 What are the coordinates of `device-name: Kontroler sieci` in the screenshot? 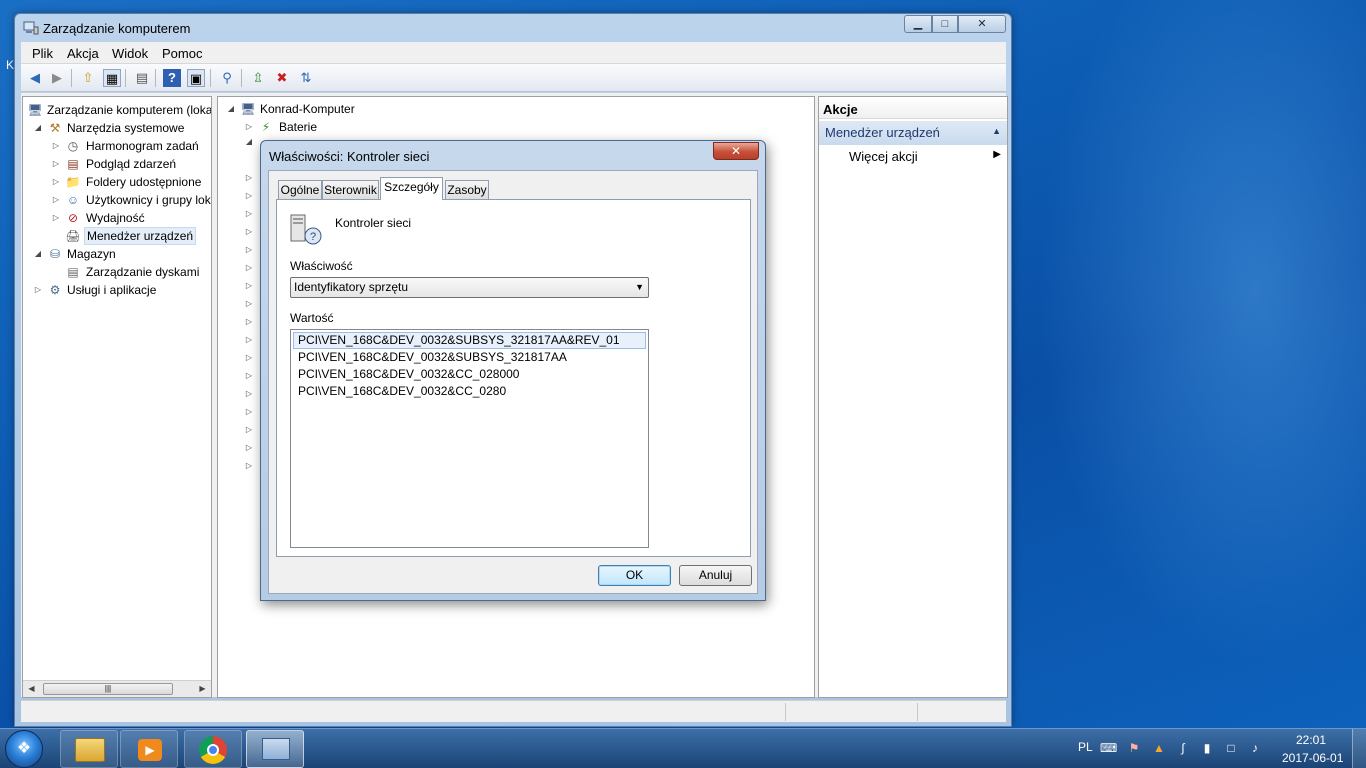 It's located at (373, 223).